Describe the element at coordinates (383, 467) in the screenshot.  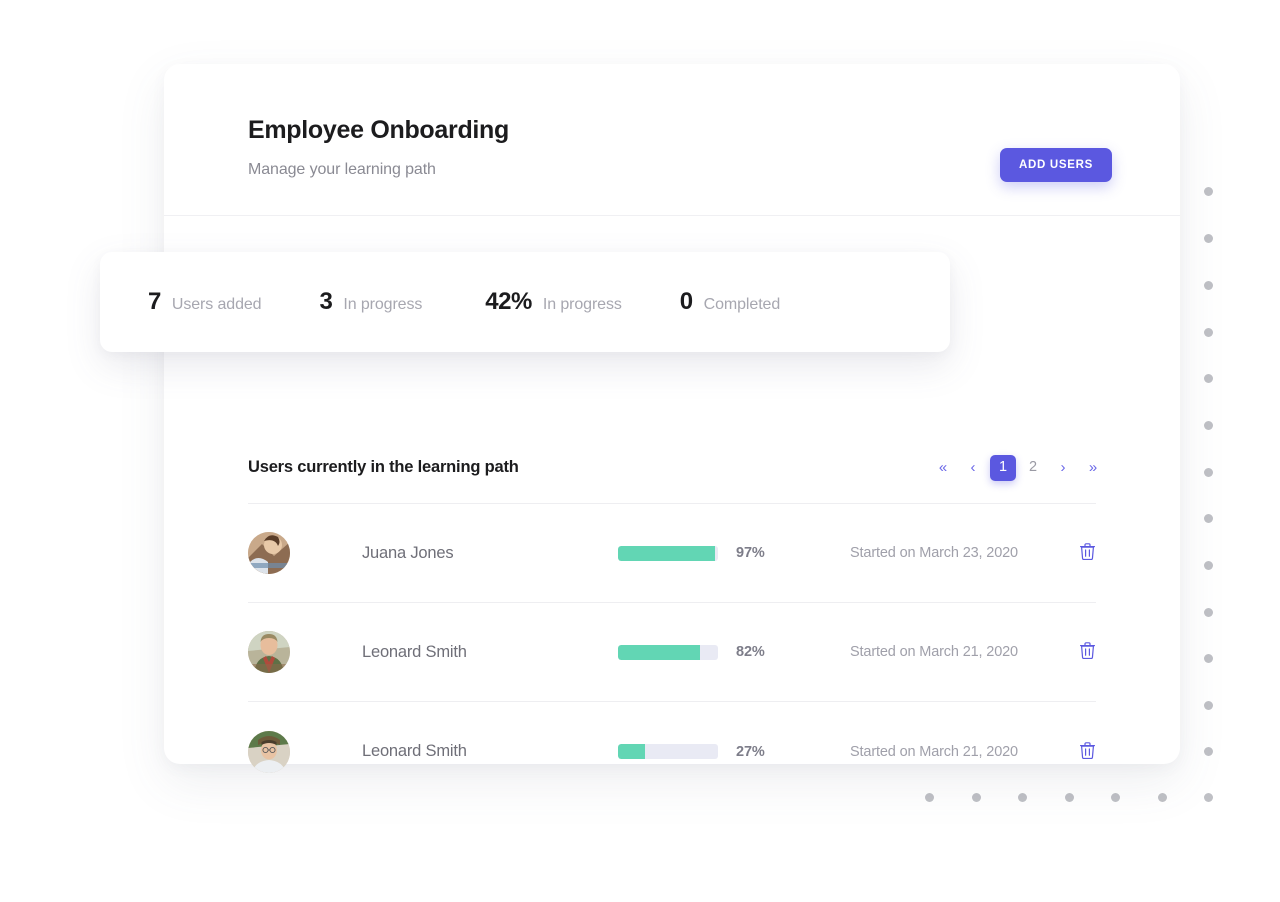
I see `users-list-title: Users currently in the learning path` at that location.